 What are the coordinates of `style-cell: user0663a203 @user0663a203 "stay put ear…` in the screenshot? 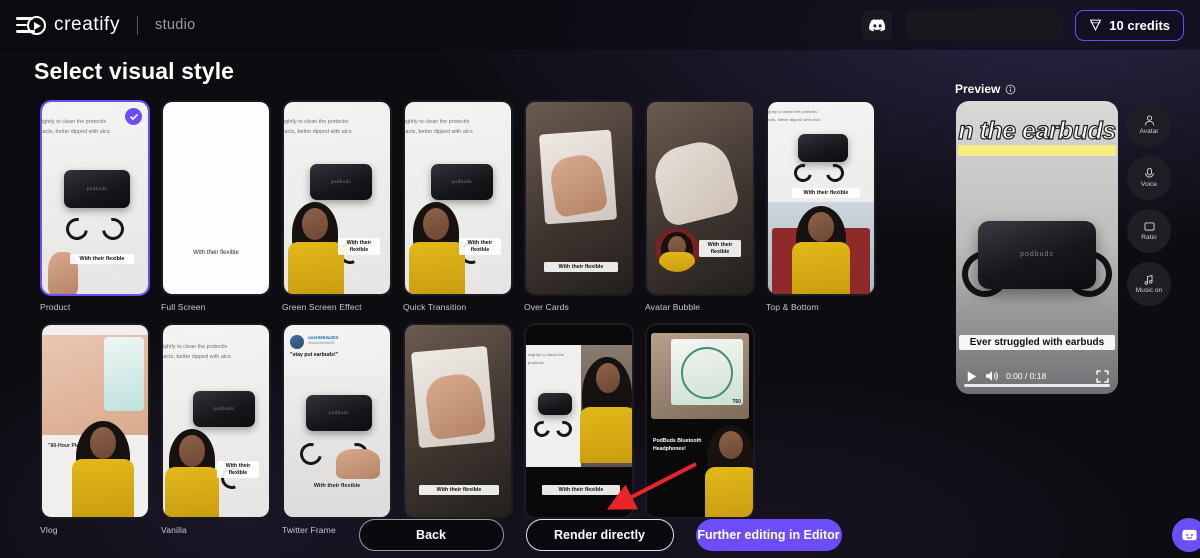 It's located at (337, 429).